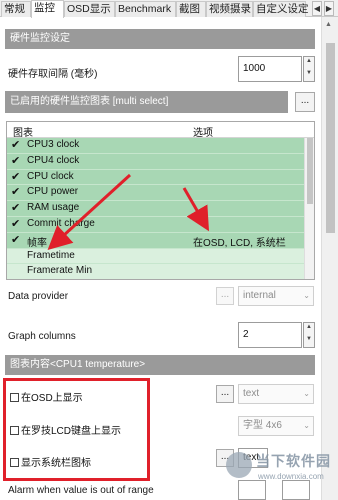 The width and height of the screenshot is (338, 500). I want to click on annotation-arrow-to-options, so click(196, 209).